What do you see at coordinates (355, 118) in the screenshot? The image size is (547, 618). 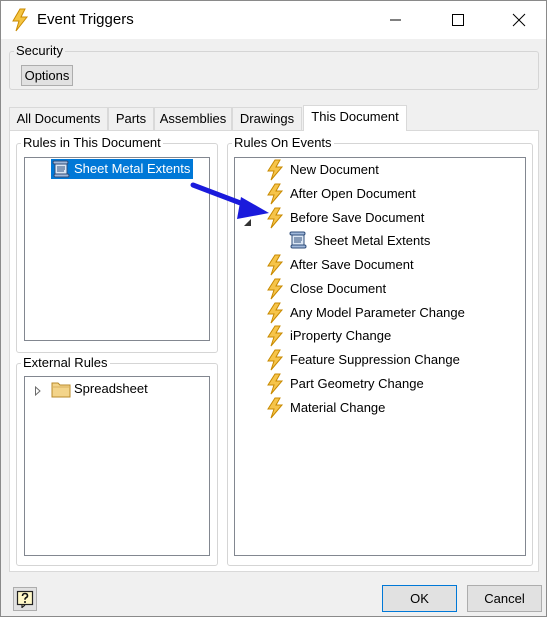 I see `tab-this-document: This Document` at bounding box center [355, 118].